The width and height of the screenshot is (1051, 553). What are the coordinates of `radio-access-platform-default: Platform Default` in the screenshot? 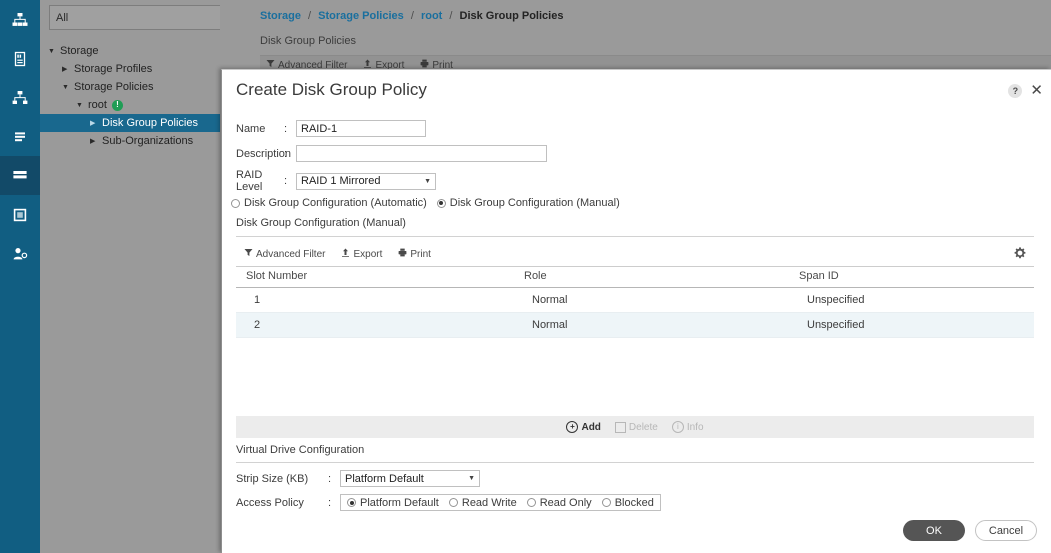 It's located at (393, 503).